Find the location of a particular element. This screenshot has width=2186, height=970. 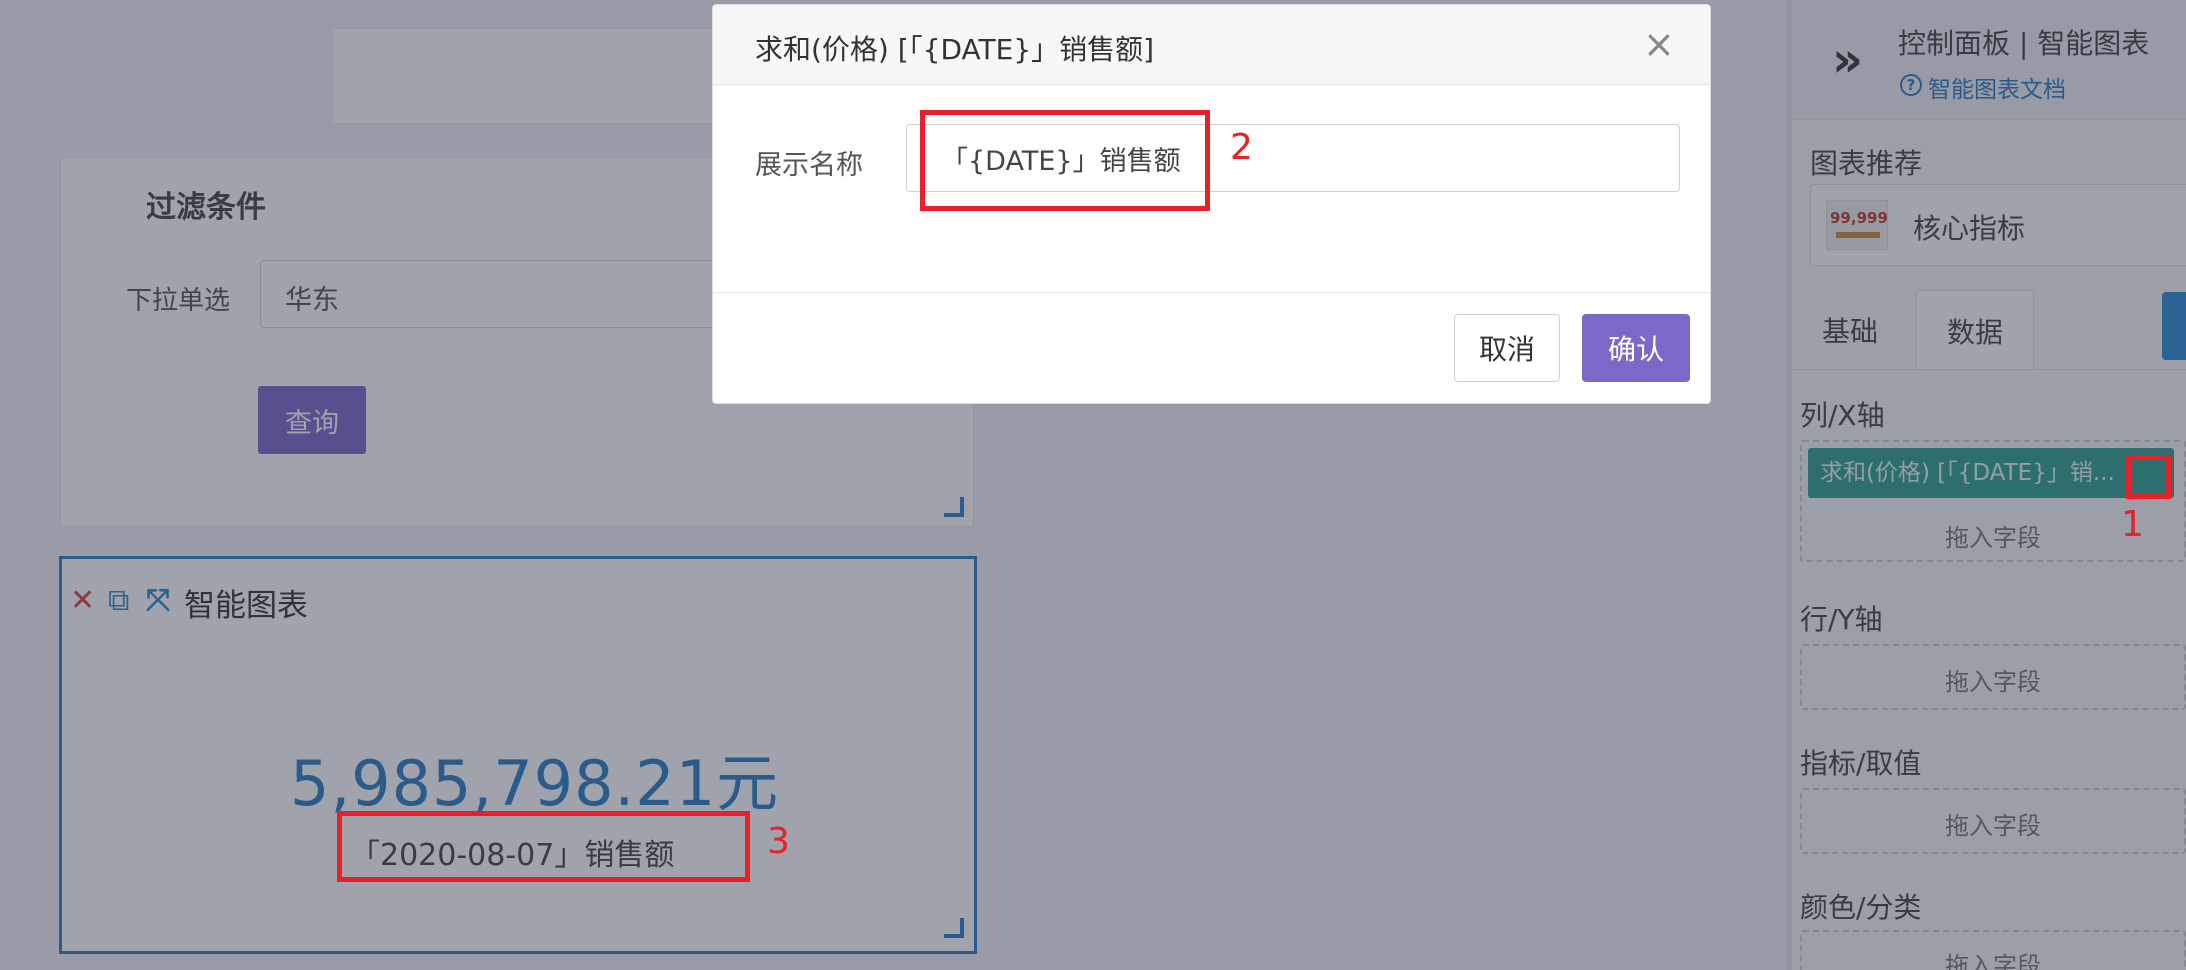

cancel-button: 取消 is located at coordinates (1507, 348).